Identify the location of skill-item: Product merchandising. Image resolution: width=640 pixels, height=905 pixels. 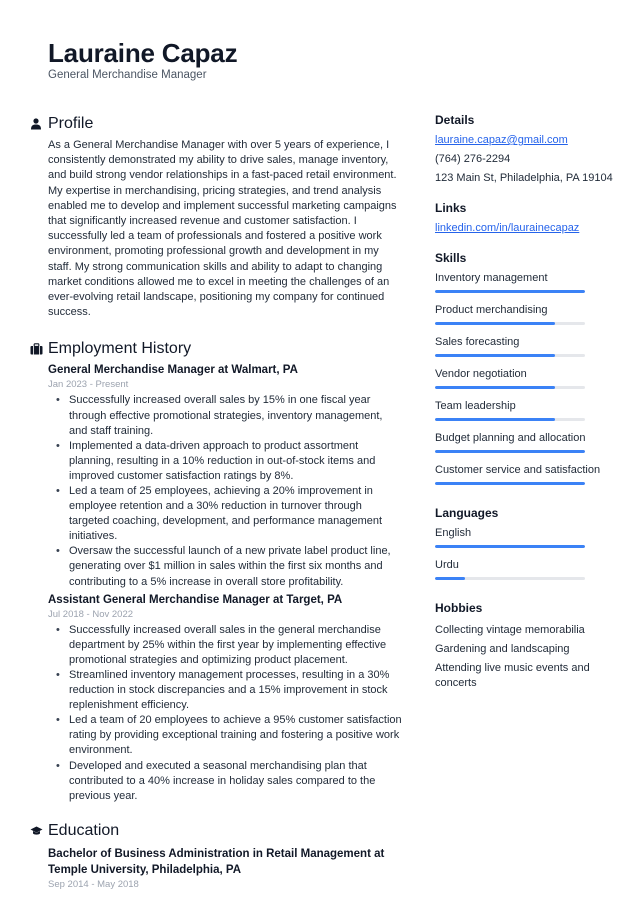
(525, 314).